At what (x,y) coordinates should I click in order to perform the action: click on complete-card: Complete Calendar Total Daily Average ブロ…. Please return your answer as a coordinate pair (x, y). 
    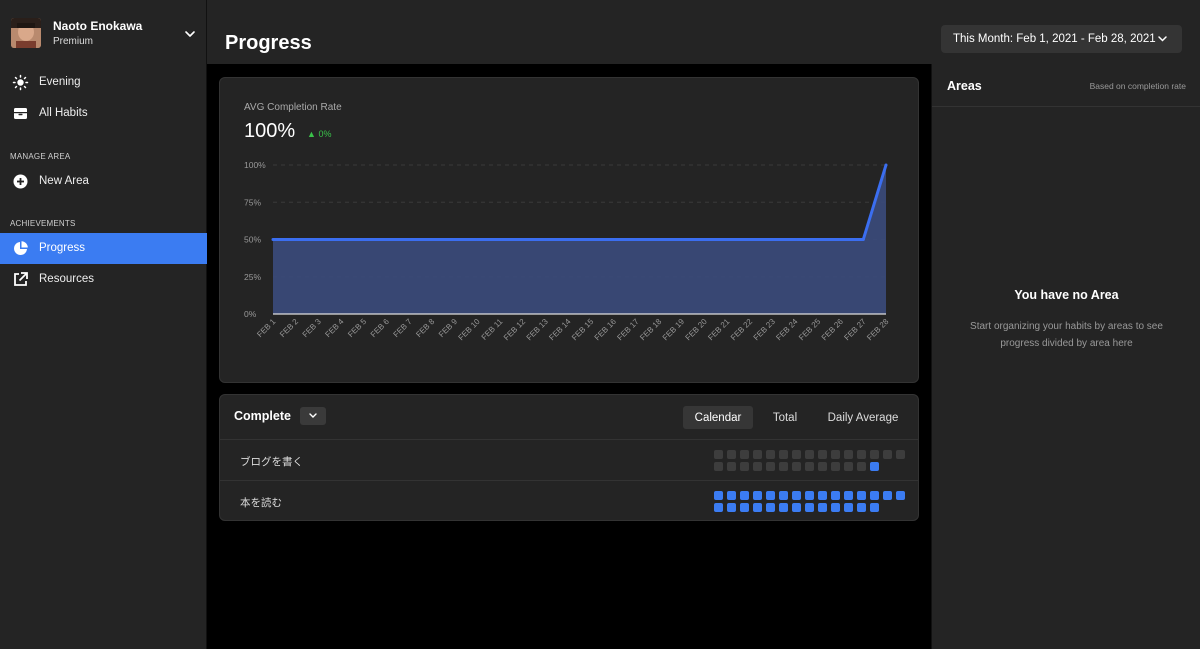
    Looking at the image, I should click on (569, 457).